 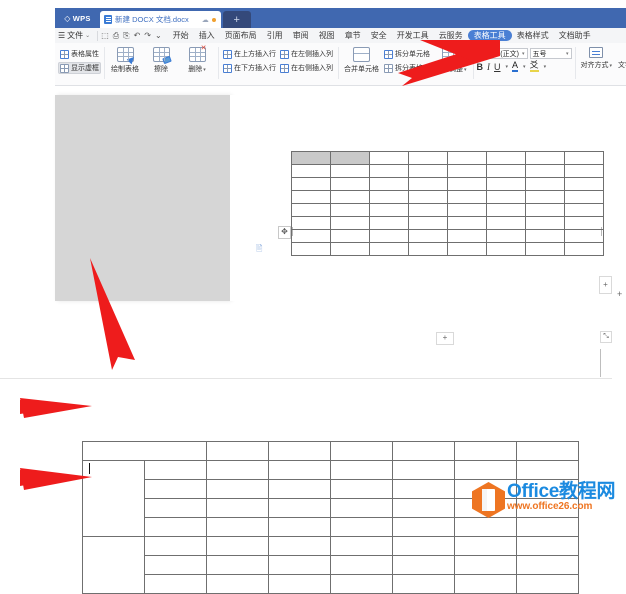 I want to click on insert-col-left-button: 在左侧插入列, so click(x=306, y=54).